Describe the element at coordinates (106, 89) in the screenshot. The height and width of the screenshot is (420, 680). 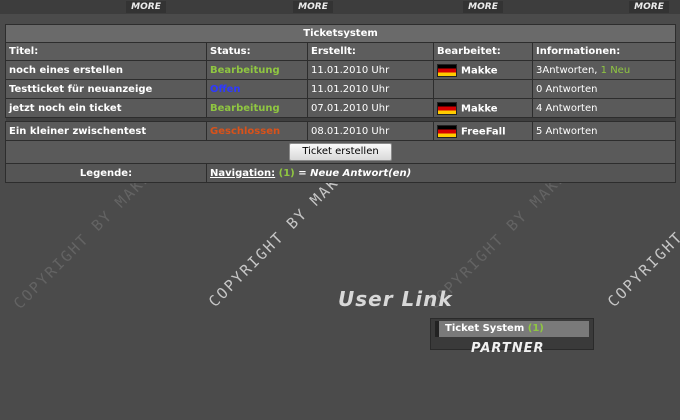
I see `ticket-title: Testticket für neuanzeige` at that location.